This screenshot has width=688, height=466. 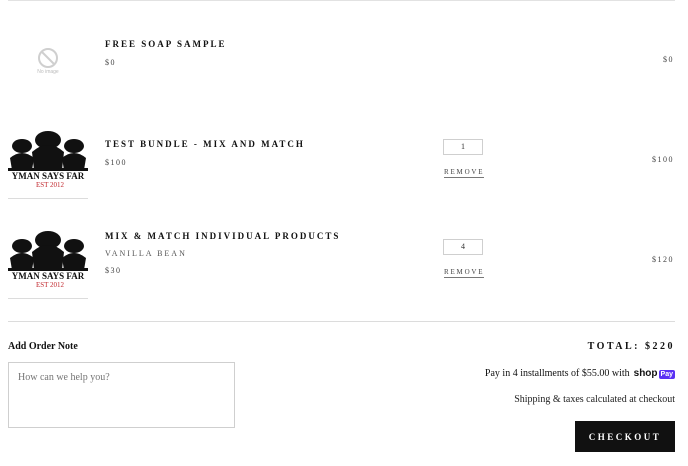 I want to click on item-price: $30, so click(x=113, y=270).